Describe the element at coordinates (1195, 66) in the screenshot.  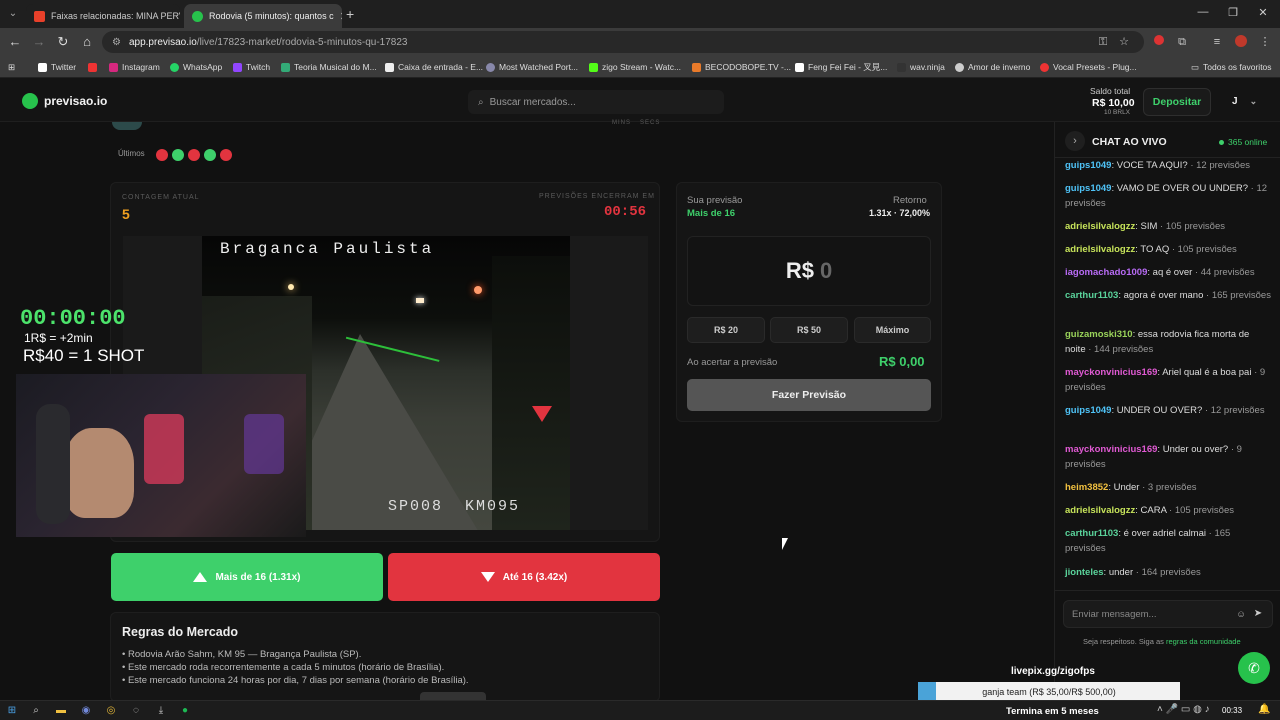
I see `folder-icon: ▭` at that location.